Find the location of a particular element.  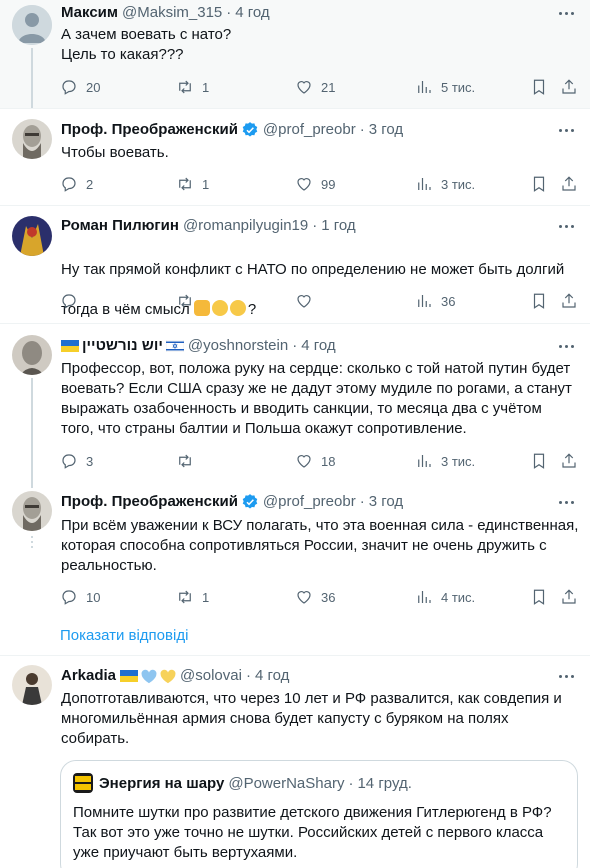

quote-header: Энергия на шару @PowerNaShary · 14 груд. is located at coordinates (255, 783).